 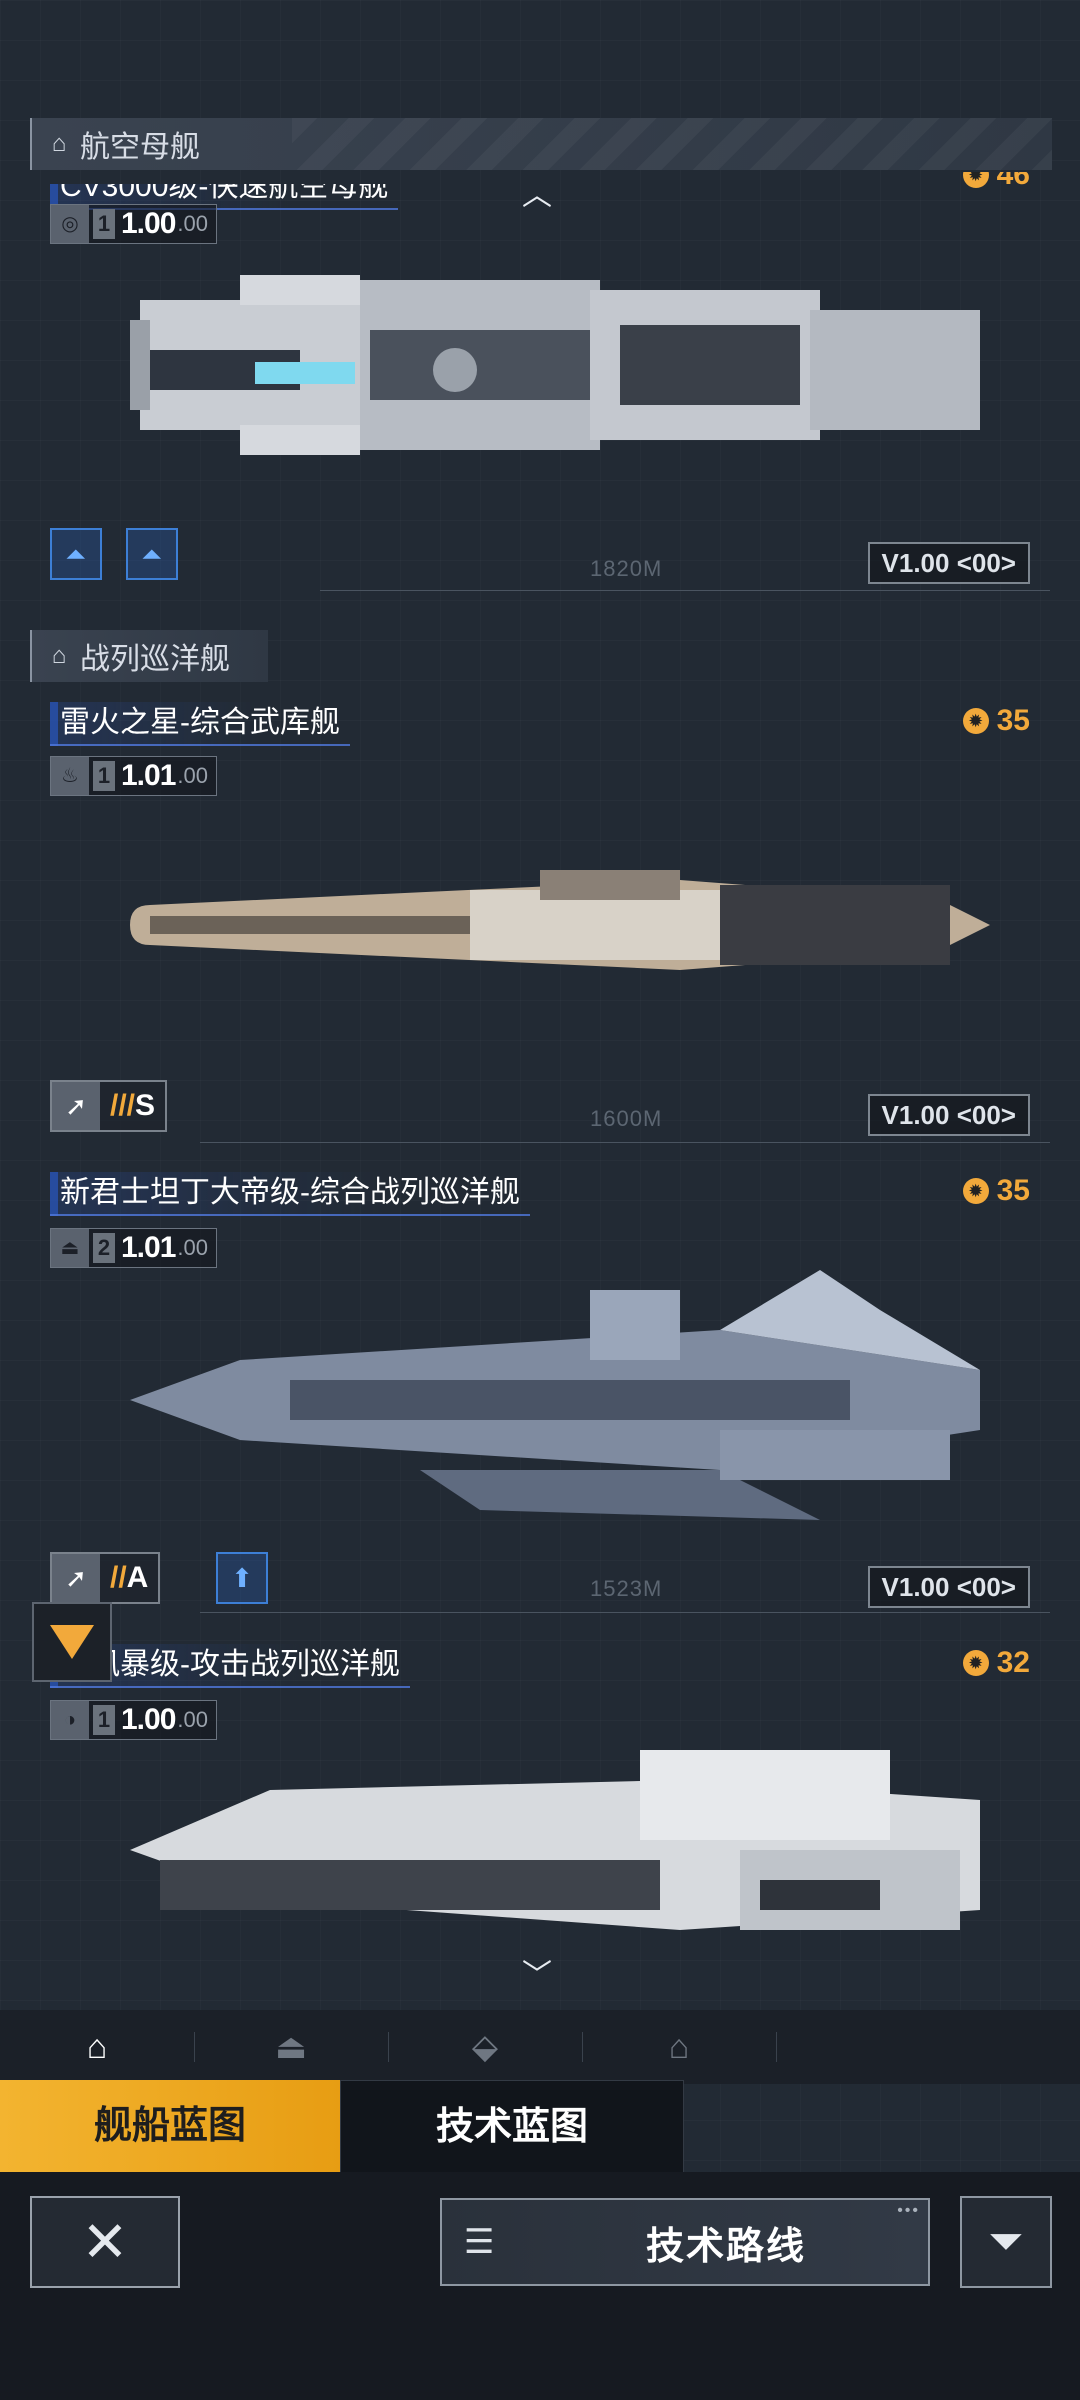 I want to click on category-nav: ⌂ ⏏ ⬙ ⌂, so click(x=540, y=2047).